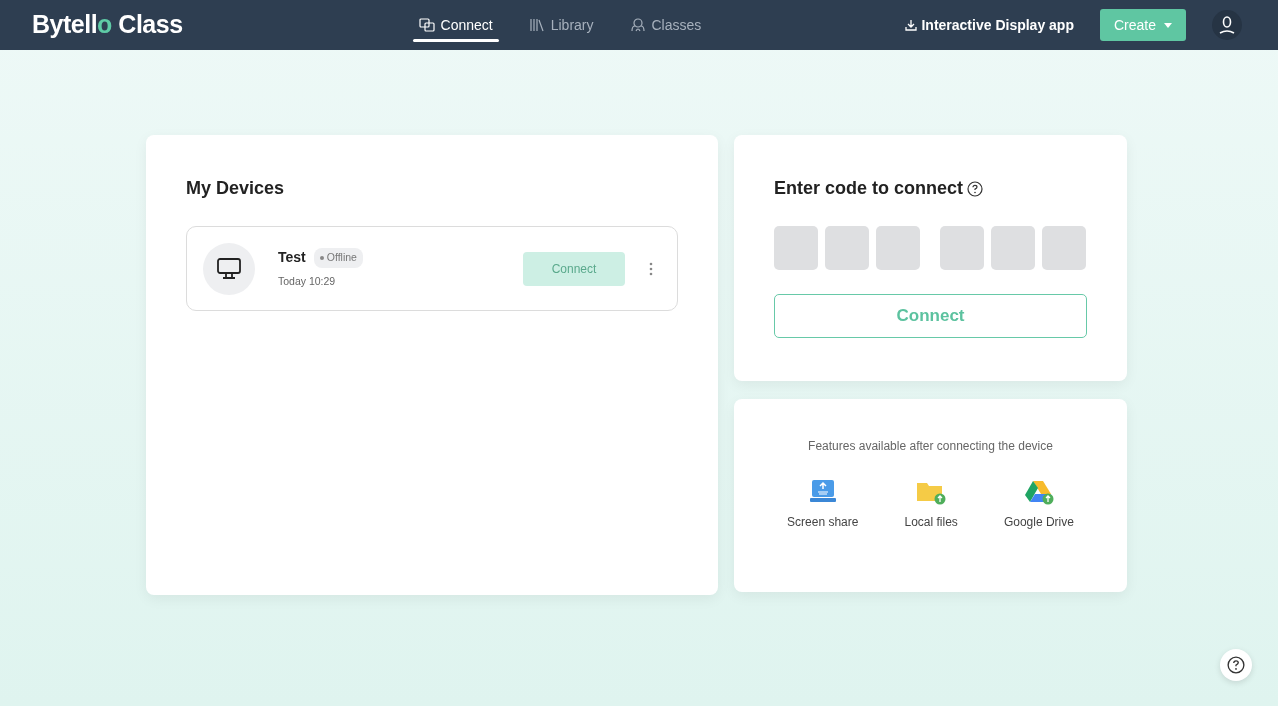 The image size is (1278, 706). Describe the element at coordinates (911, 25) in the screenshot. I see `download-icon` at that location.